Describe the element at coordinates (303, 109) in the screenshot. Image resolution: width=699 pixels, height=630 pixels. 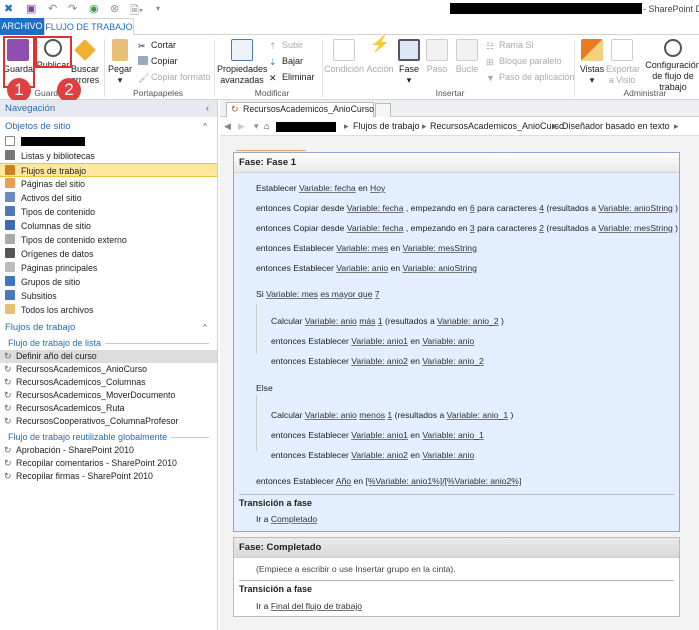
I see `doc-tab-aniocurso: ↻ RecursosAcademicos_AnioCurso *` at that location.